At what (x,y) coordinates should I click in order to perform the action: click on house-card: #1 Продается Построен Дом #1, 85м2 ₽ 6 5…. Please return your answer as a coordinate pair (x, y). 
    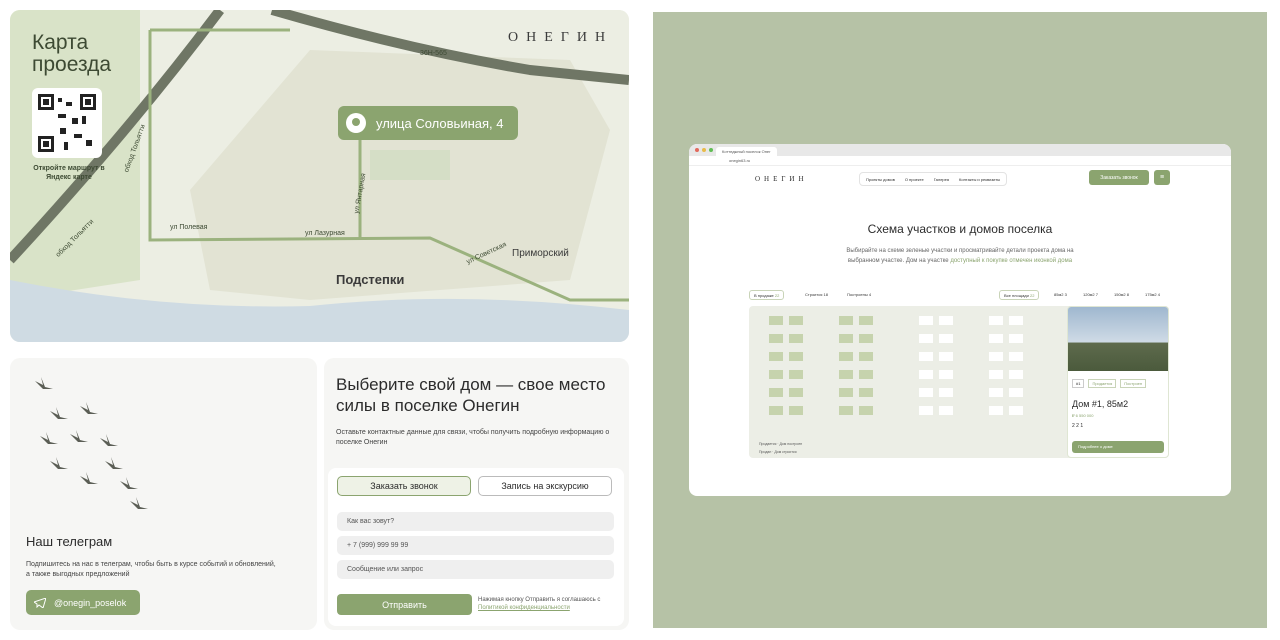
    Looking at the image, I should click on (1118, 382).